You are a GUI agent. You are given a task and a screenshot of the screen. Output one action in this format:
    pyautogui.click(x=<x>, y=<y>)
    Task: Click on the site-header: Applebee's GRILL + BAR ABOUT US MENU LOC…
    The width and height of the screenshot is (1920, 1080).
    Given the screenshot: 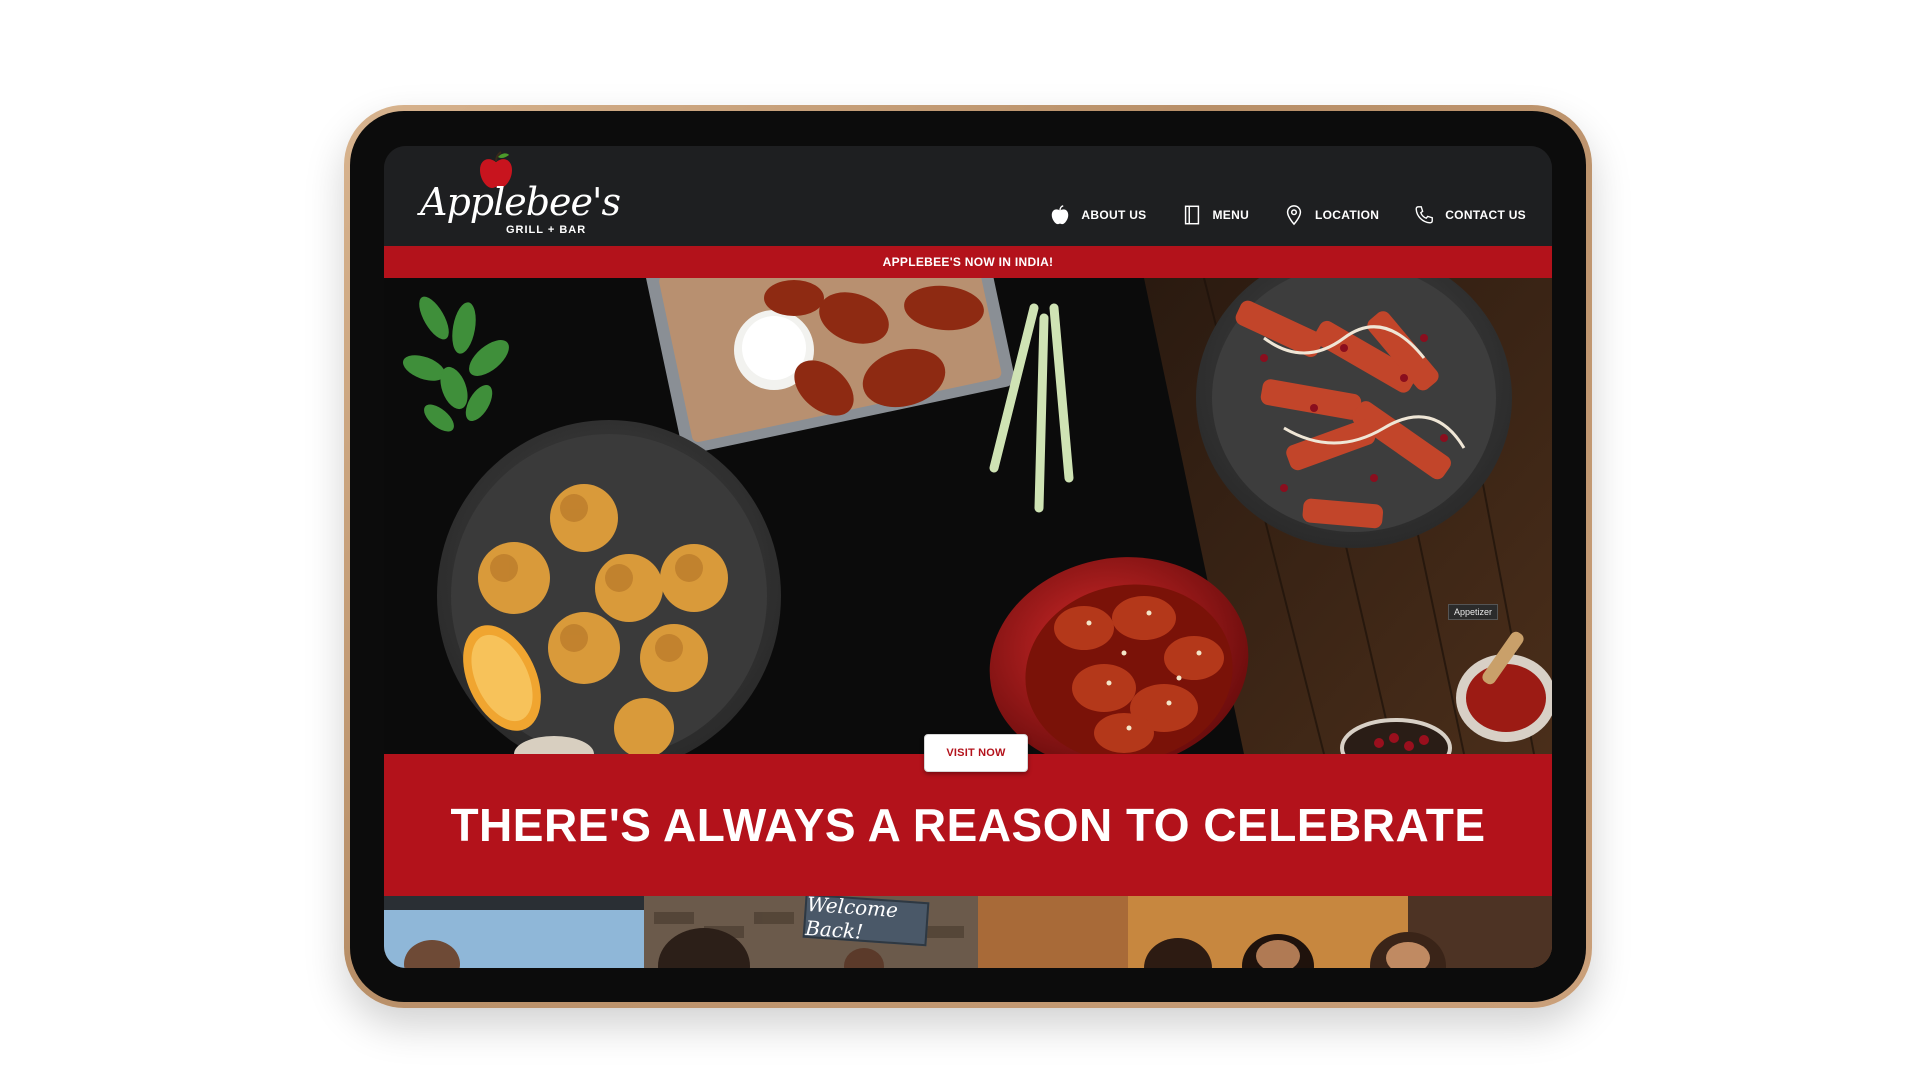 What is the action you would take?
    pyautogui.click(x=968, y=196)
    